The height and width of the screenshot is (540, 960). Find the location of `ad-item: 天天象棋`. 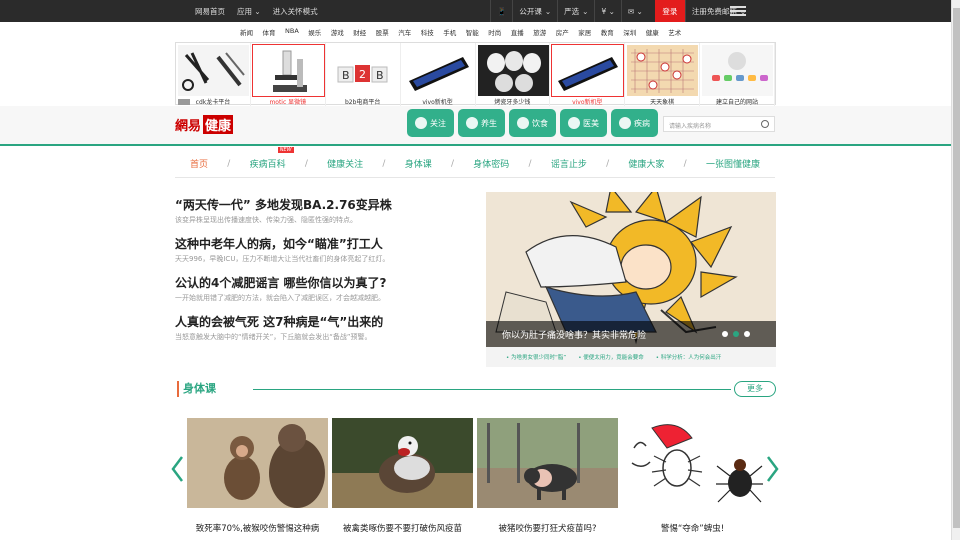

ad-item: 天天象棋 is located at coordinates (663, 74).